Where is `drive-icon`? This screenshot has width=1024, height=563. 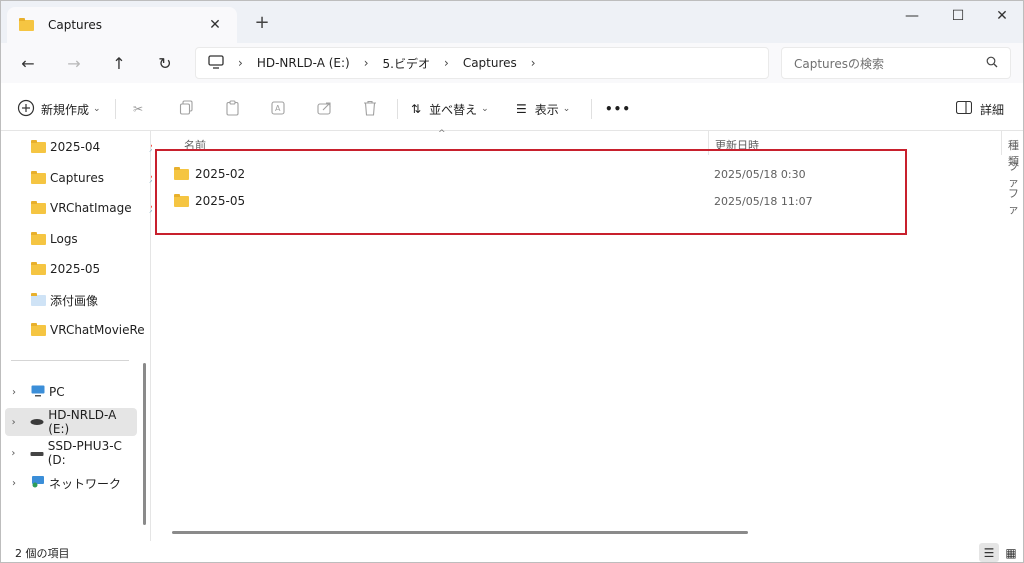 drive-icon is located at coordinates (37, 422).